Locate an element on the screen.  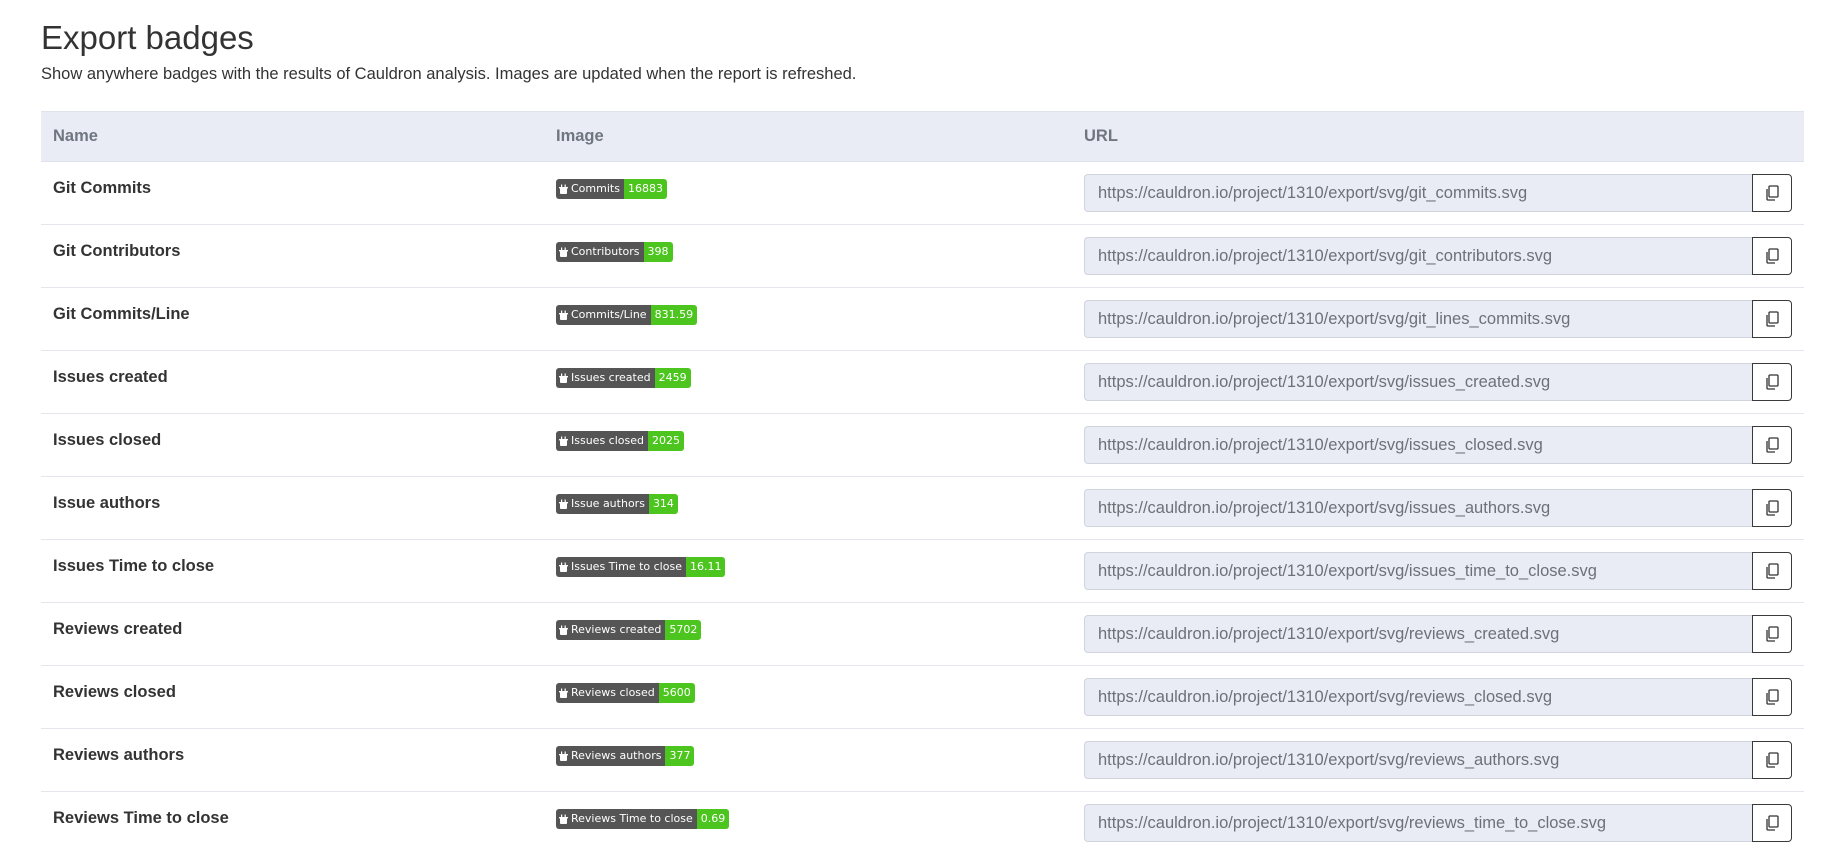
badge-label-text: Commits/Line is located at coordinates (609, 314).